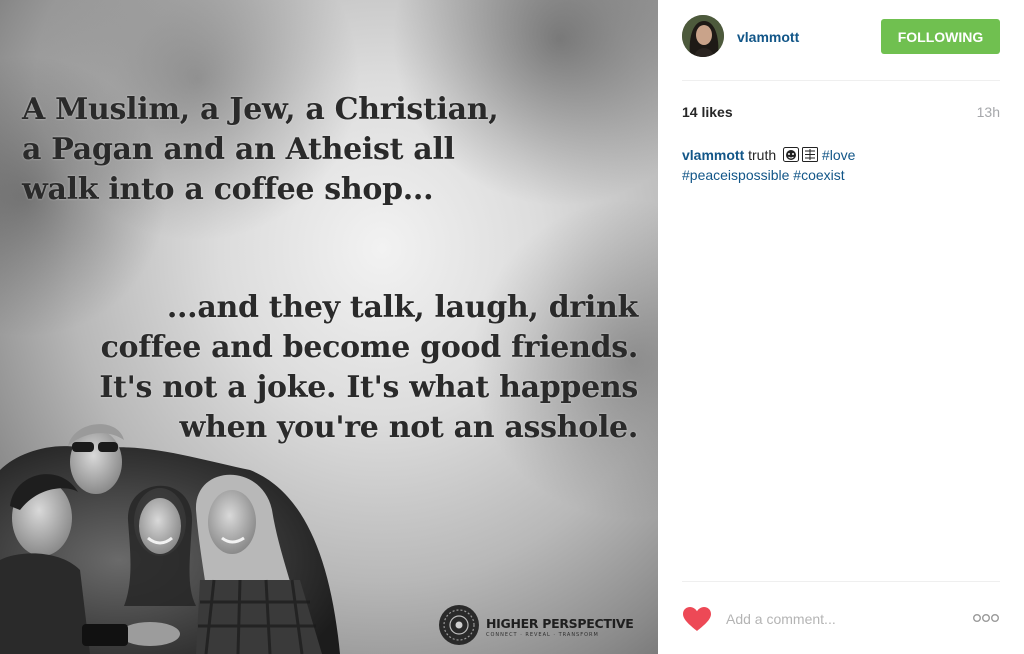 The image size is (1024, 654). I want to click on hashtag-link: #love, so click(838, 155).